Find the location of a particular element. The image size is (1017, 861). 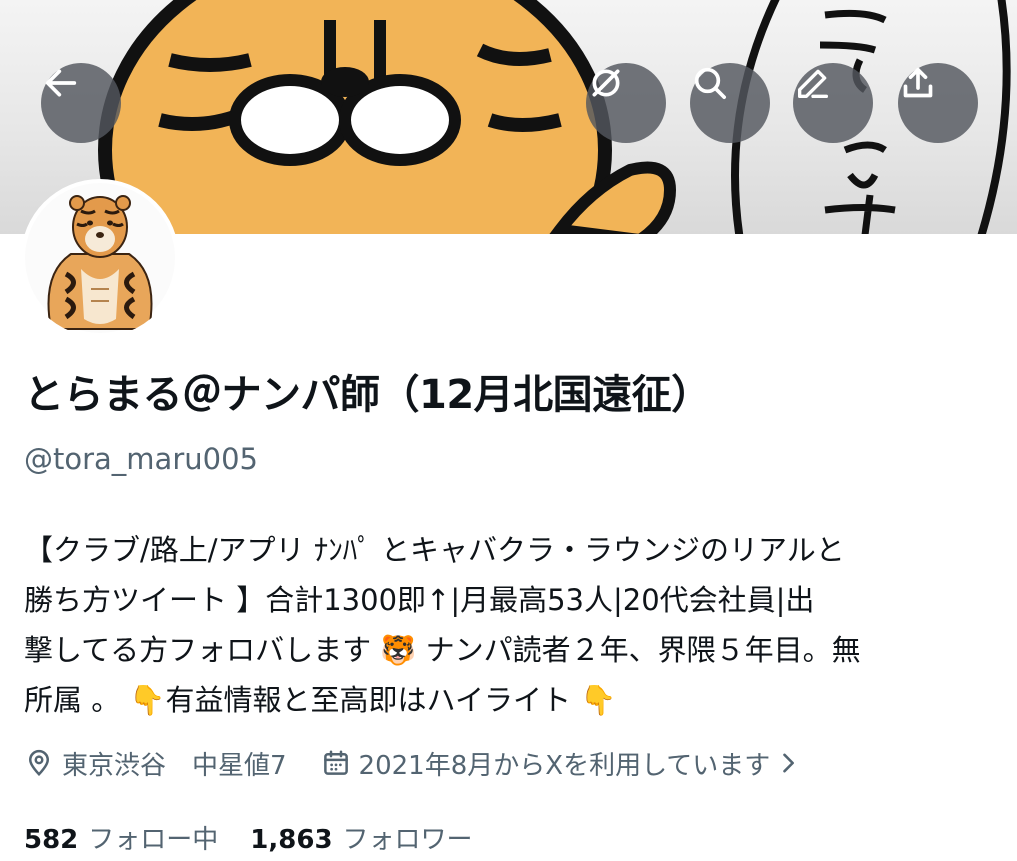

location-text: 東京渋谷 中星値7 is located at coordinates (174, 765).